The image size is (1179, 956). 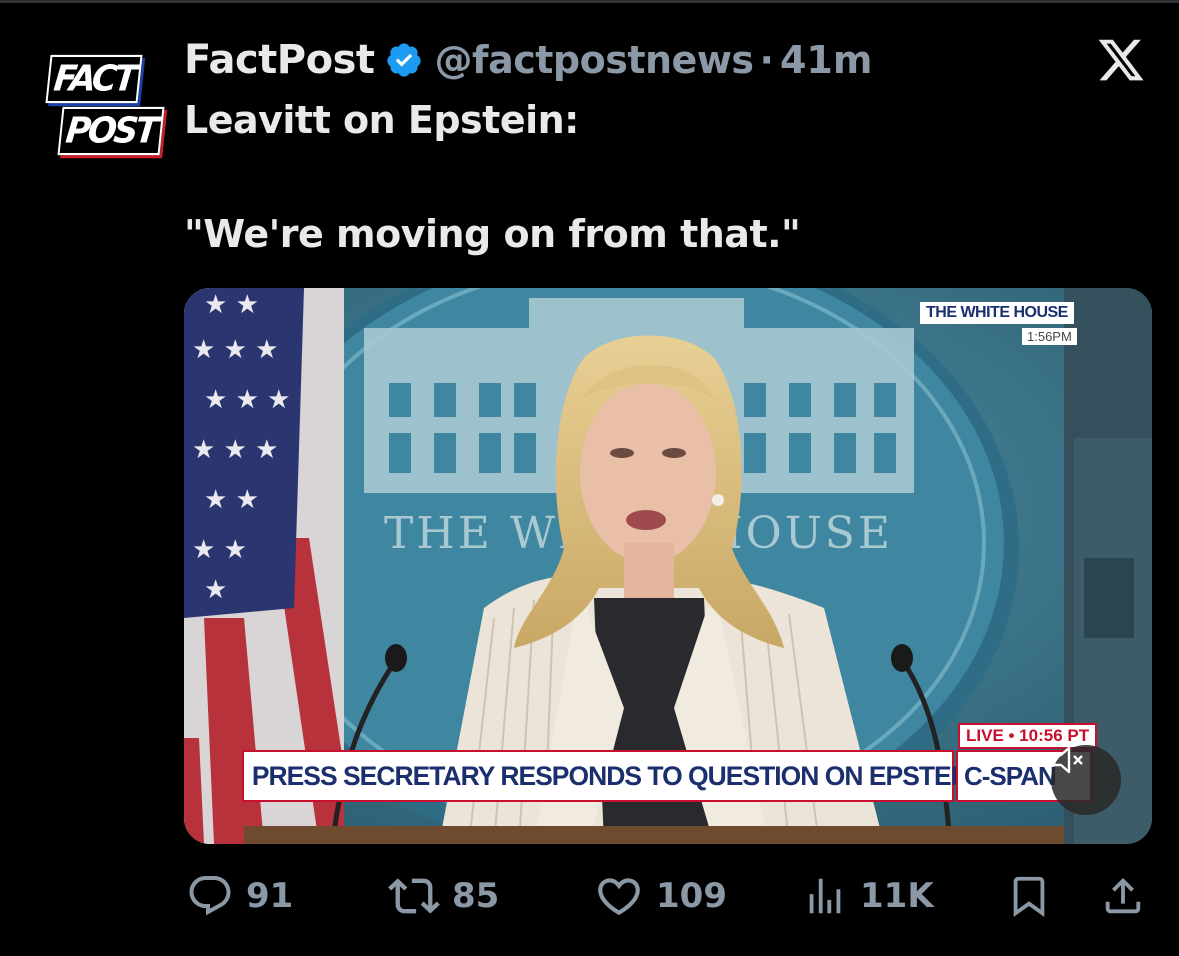 What do you see at coordinates (94, 79) in the screenshot?
I see `avatar-logo-fact: FACT` at bounding box center [94, 79].